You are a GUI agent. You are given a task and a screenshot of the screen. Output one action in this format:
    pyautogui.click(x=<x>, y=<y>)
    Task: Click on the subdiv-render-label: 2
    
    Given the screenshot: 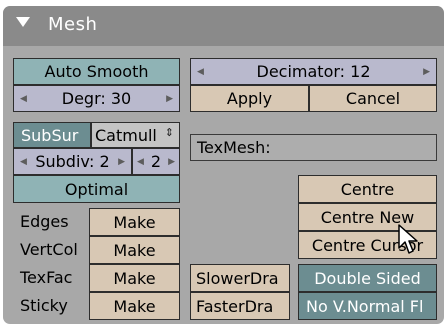 What is the action you would take?
    pyautogui.click(x=156, y=161)
    